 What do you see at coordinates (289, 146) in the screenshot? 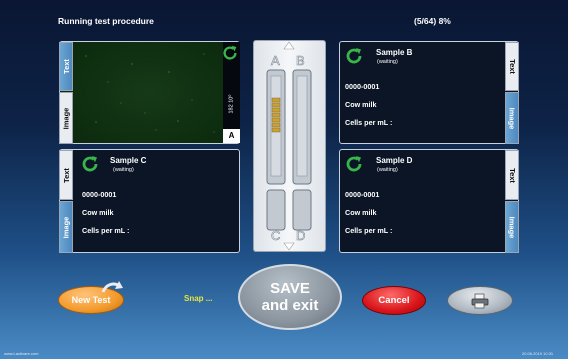
I see `sample-cassette: A B C D` at bounding box center [289, 146].